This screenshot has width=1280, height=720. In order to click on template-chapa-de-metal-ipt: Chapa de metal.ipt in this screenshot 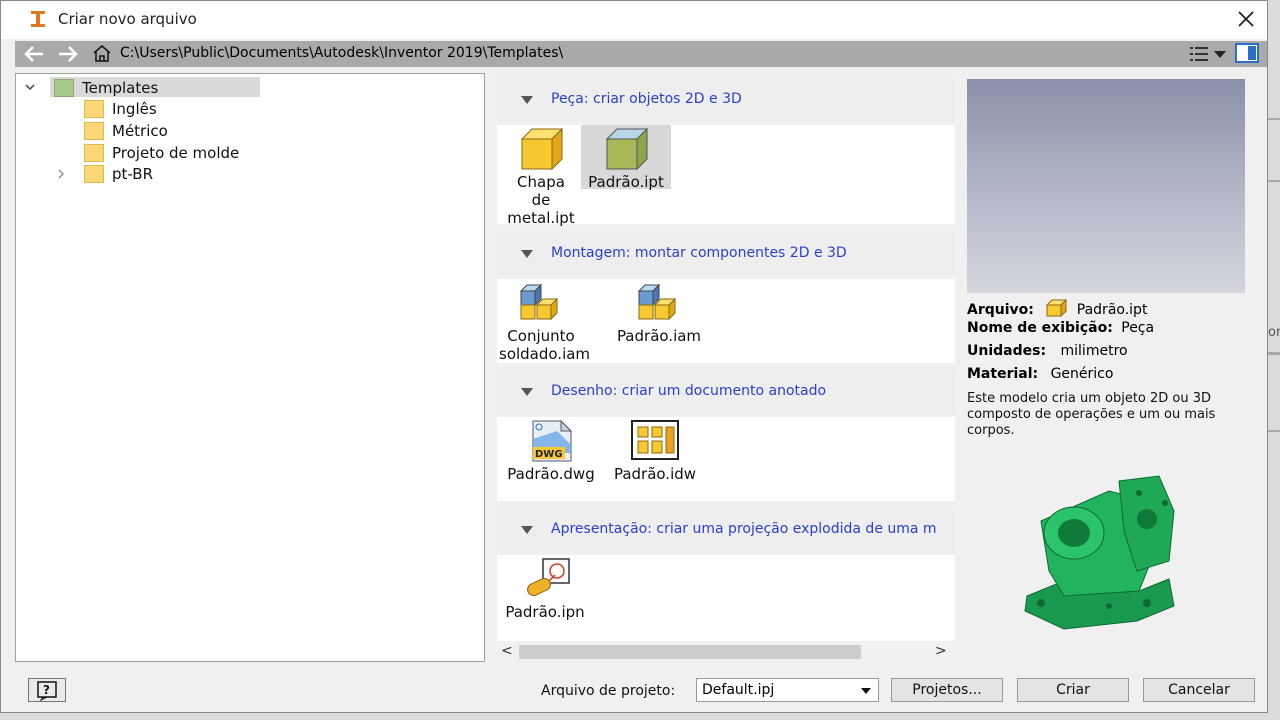, I will do `click(541, 177)`.